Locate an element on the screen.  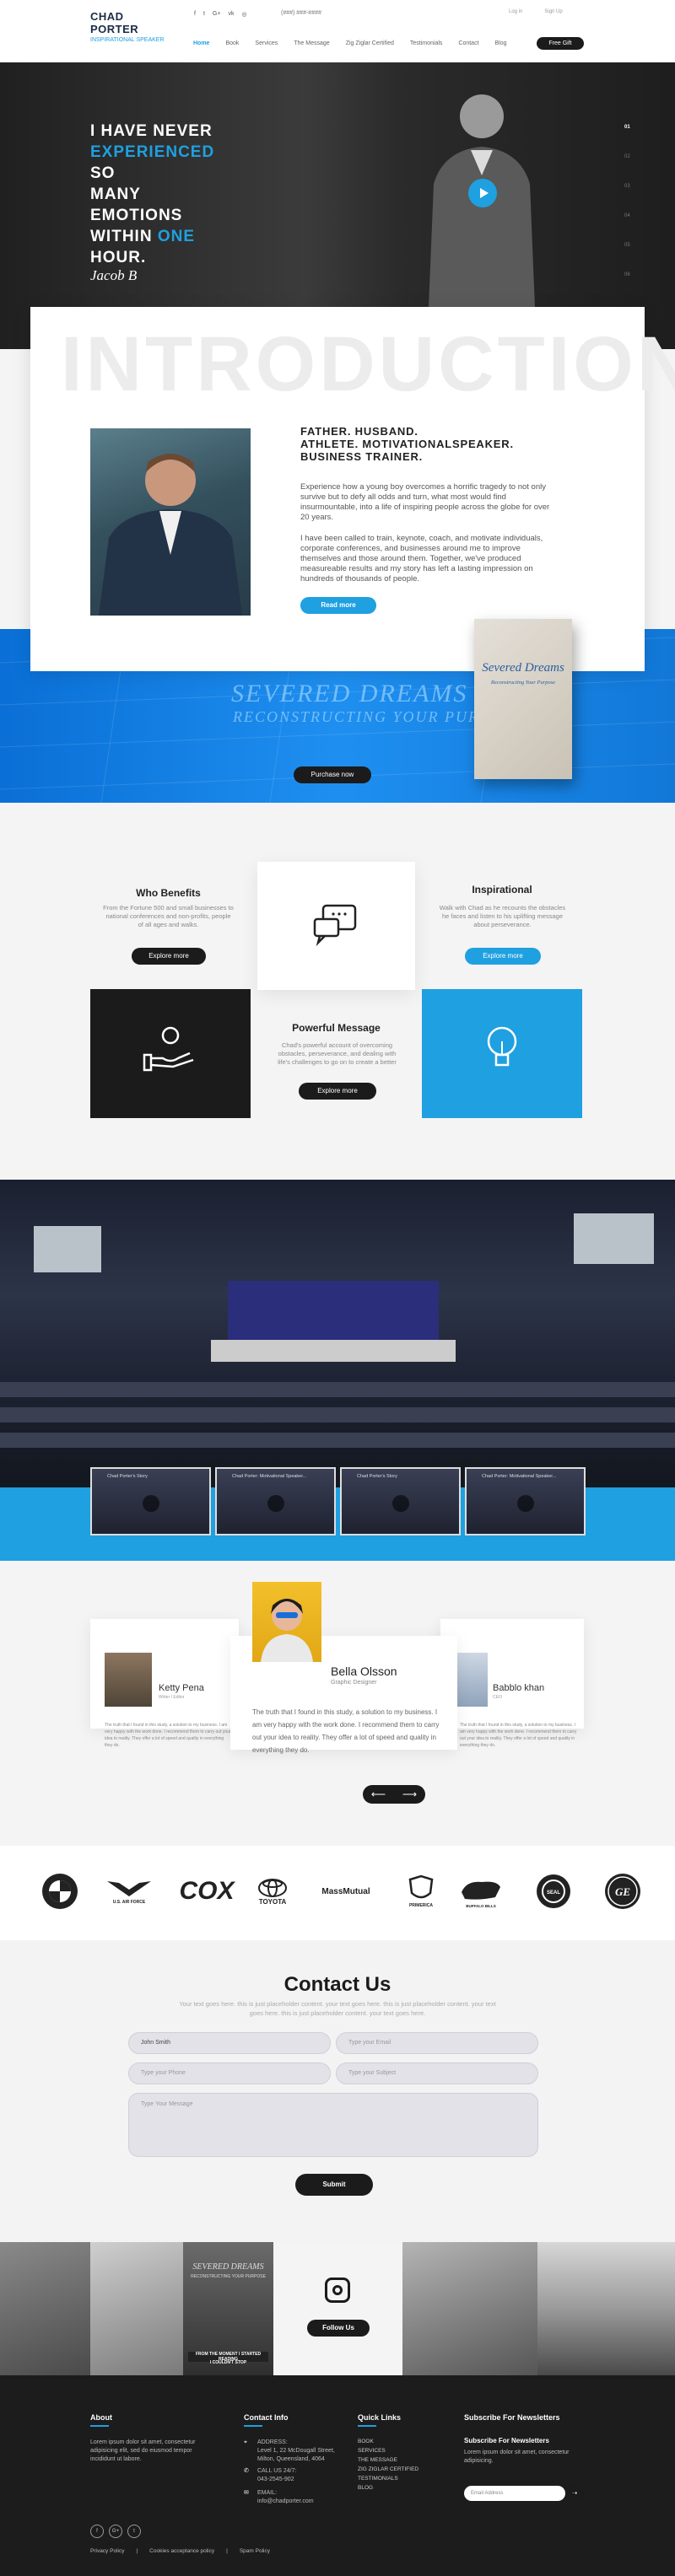
nav-item-services: Services is located at coordinates (266, 43).